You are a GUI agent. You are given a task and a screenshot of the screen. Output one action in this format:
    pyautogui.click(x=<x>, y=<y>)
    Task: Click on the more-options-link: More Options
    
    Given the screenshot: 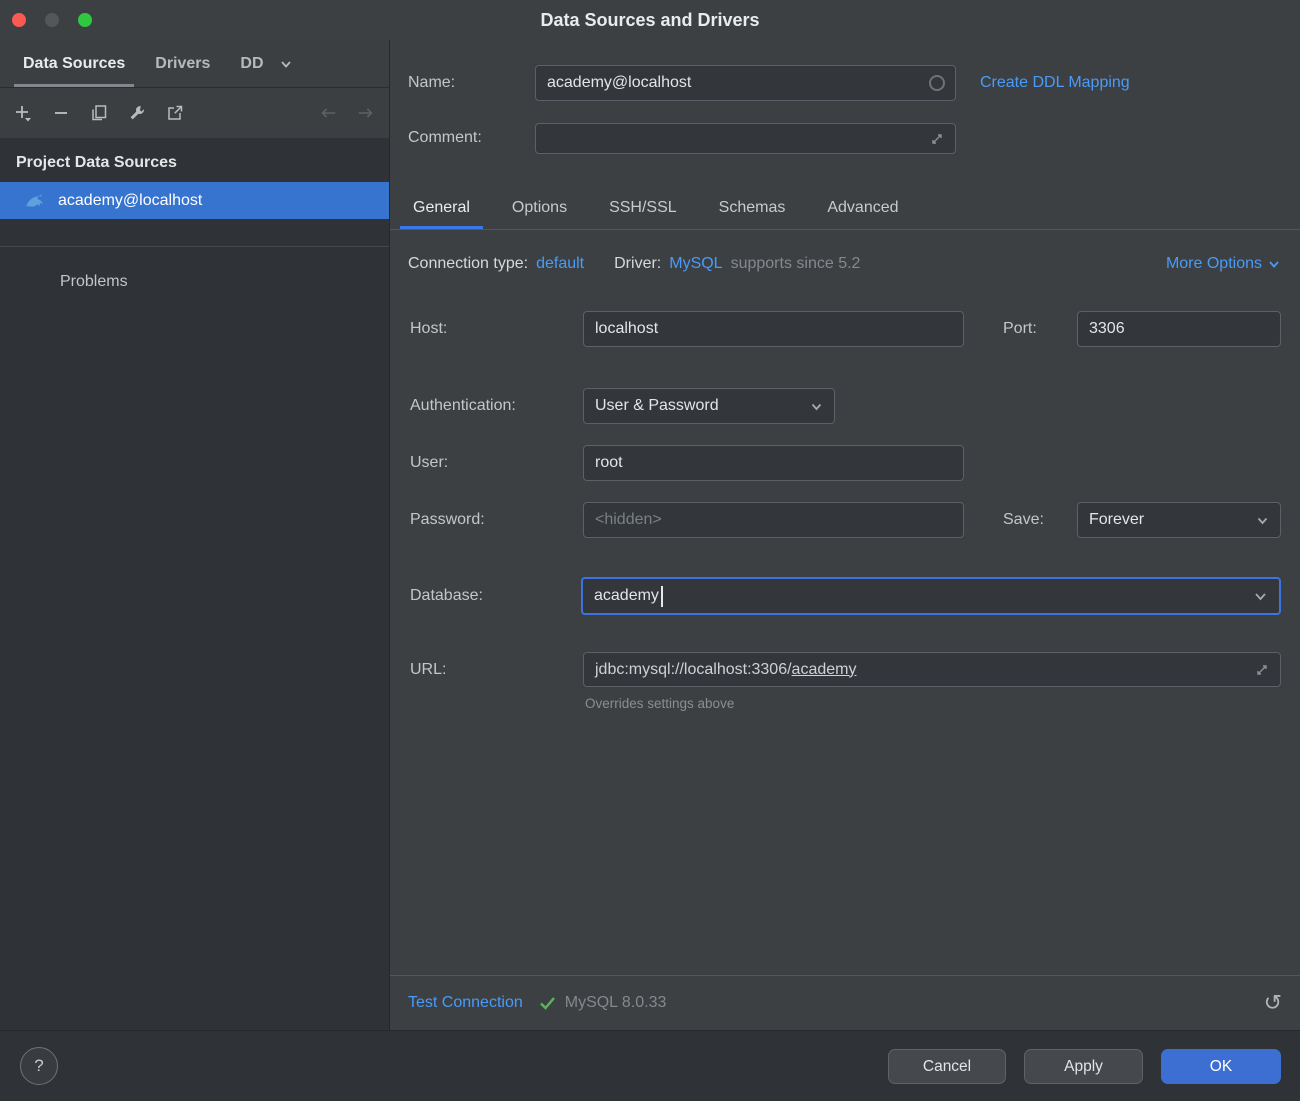 What is the action you would take?
    pyautogui.click(x=1223, y=264)
    